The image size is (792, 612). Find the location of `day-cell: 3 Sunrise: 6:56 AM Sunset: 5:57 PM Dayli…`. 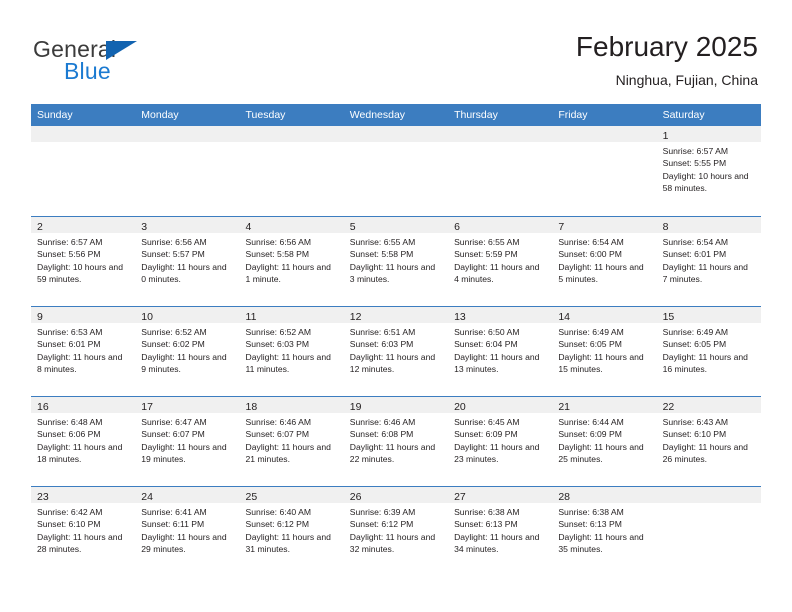

day-cell: 3 Sunrise: 6:56 AM Sunset: 5:57 PM Dayli… is located at coordinates (187, 261).